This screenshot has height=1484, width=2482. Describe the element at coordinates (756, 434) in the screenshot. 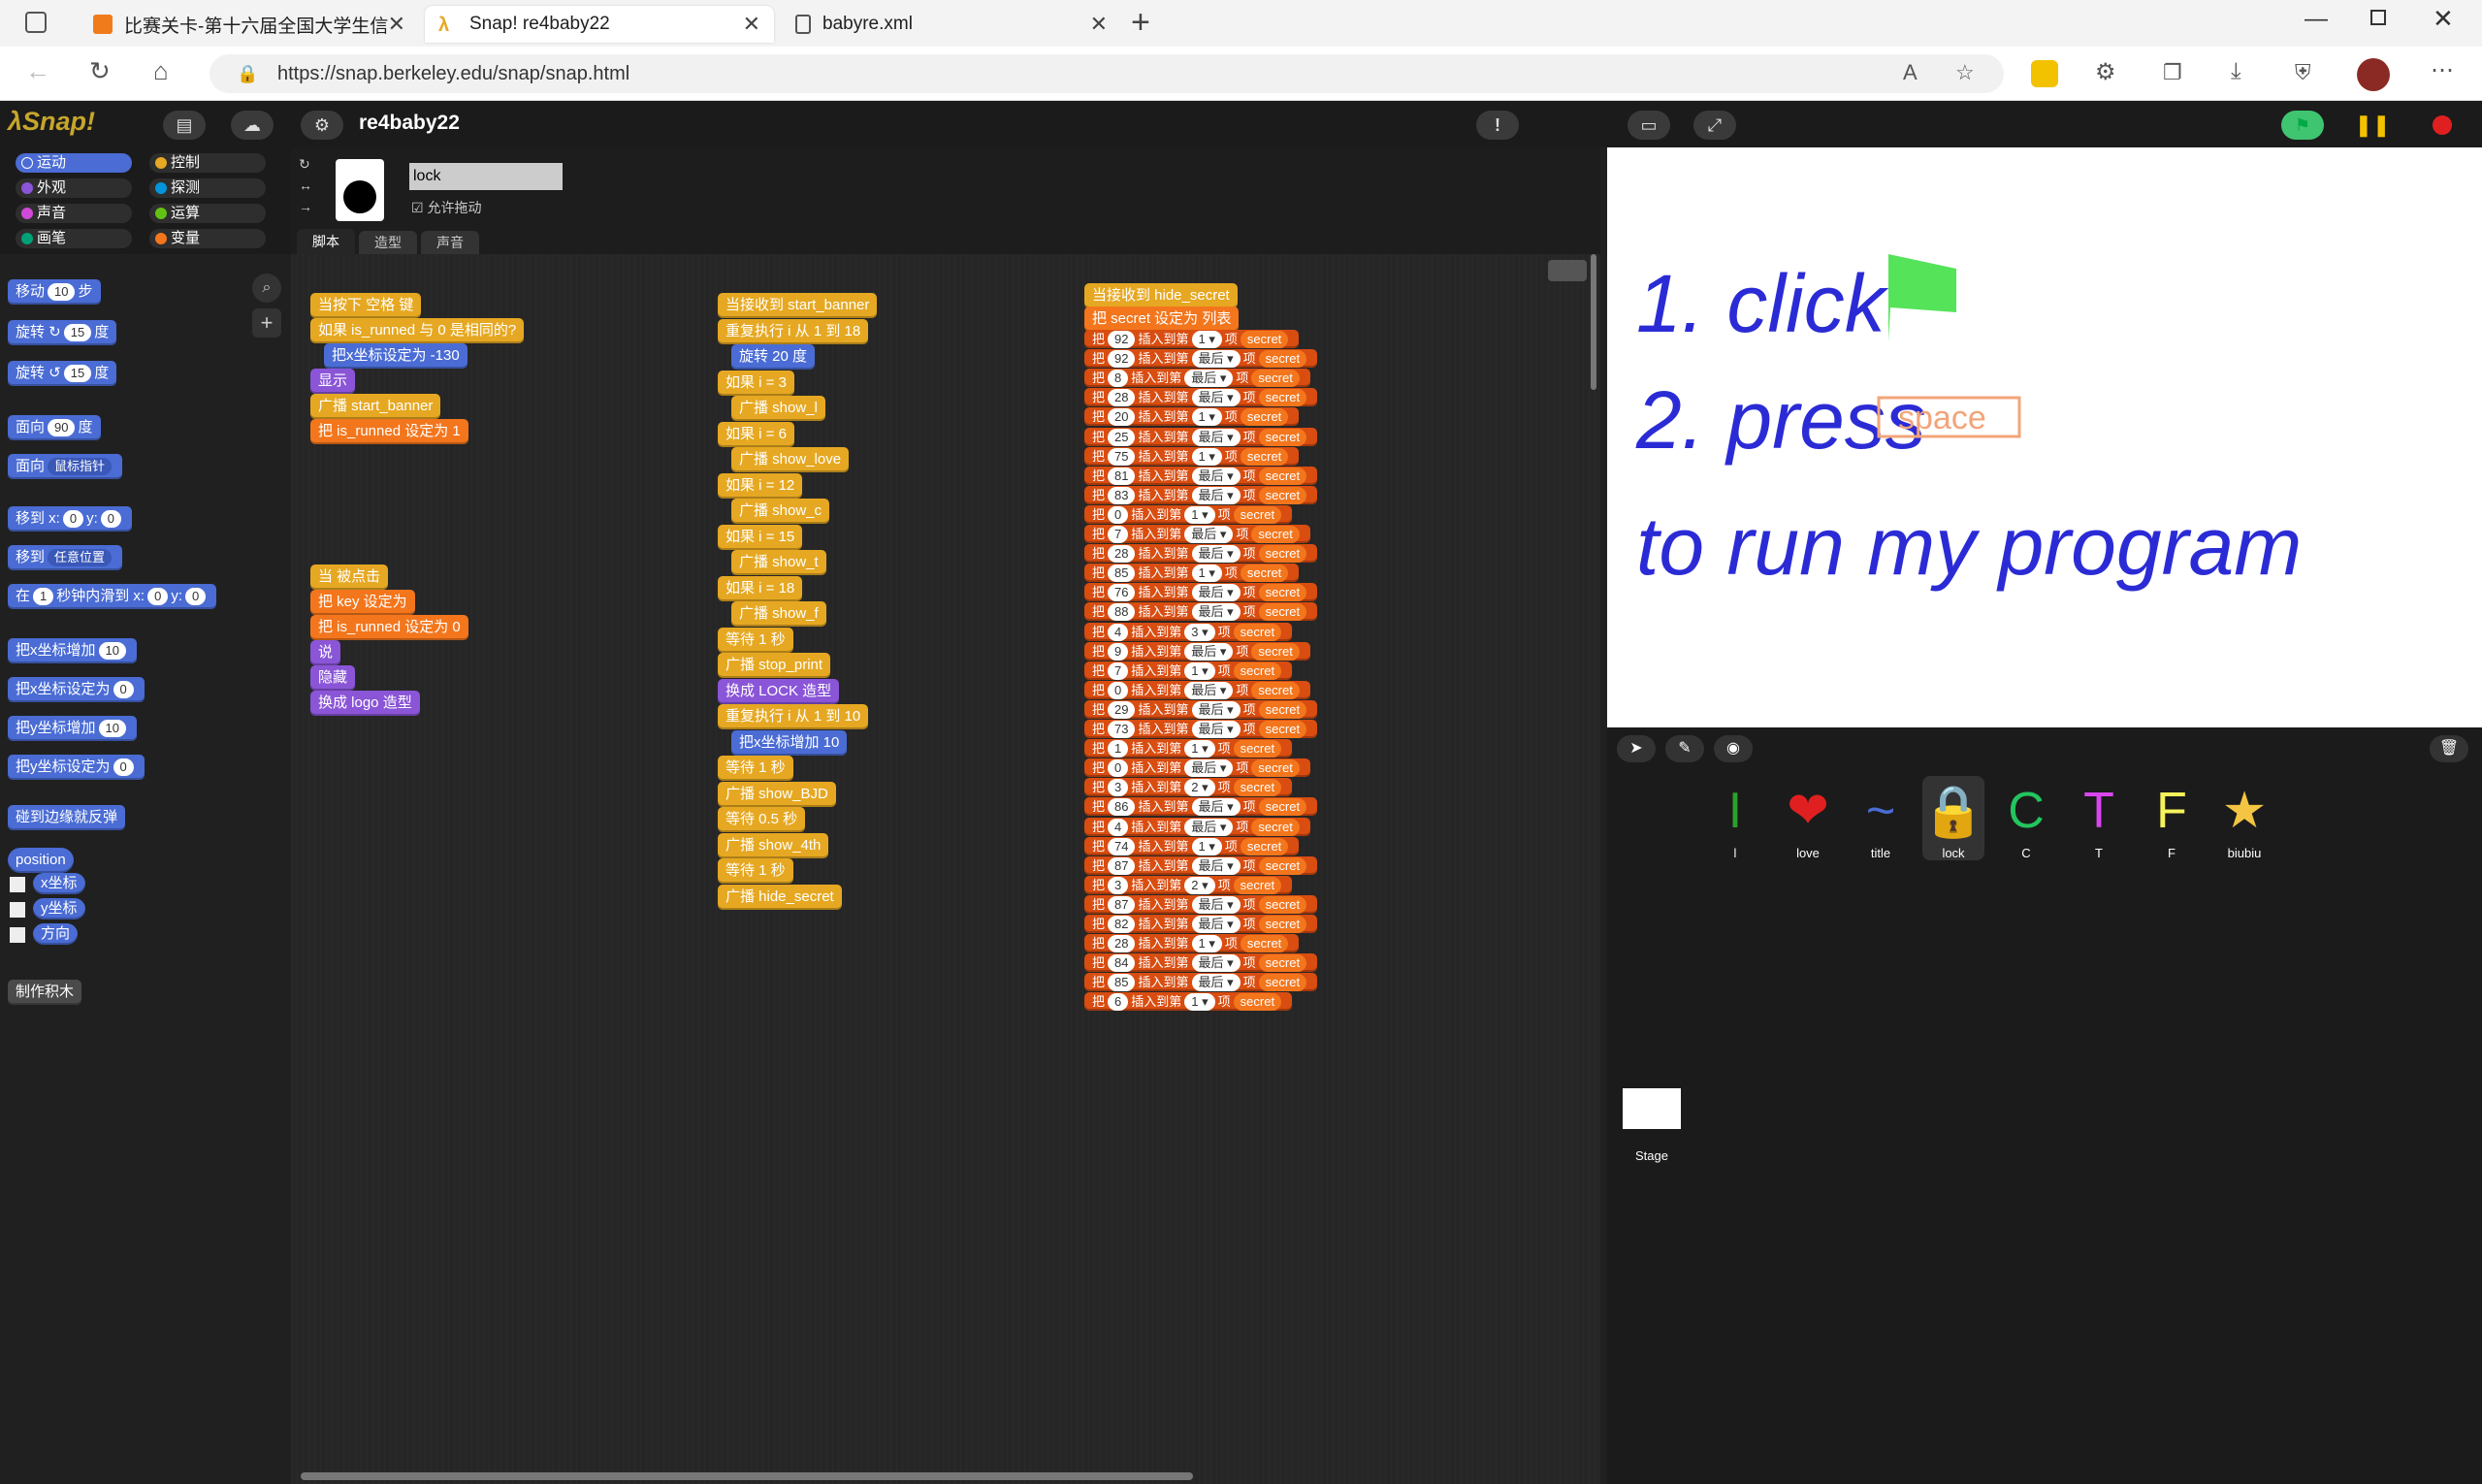

I see `code-block: 如果 i = 6` at that location.